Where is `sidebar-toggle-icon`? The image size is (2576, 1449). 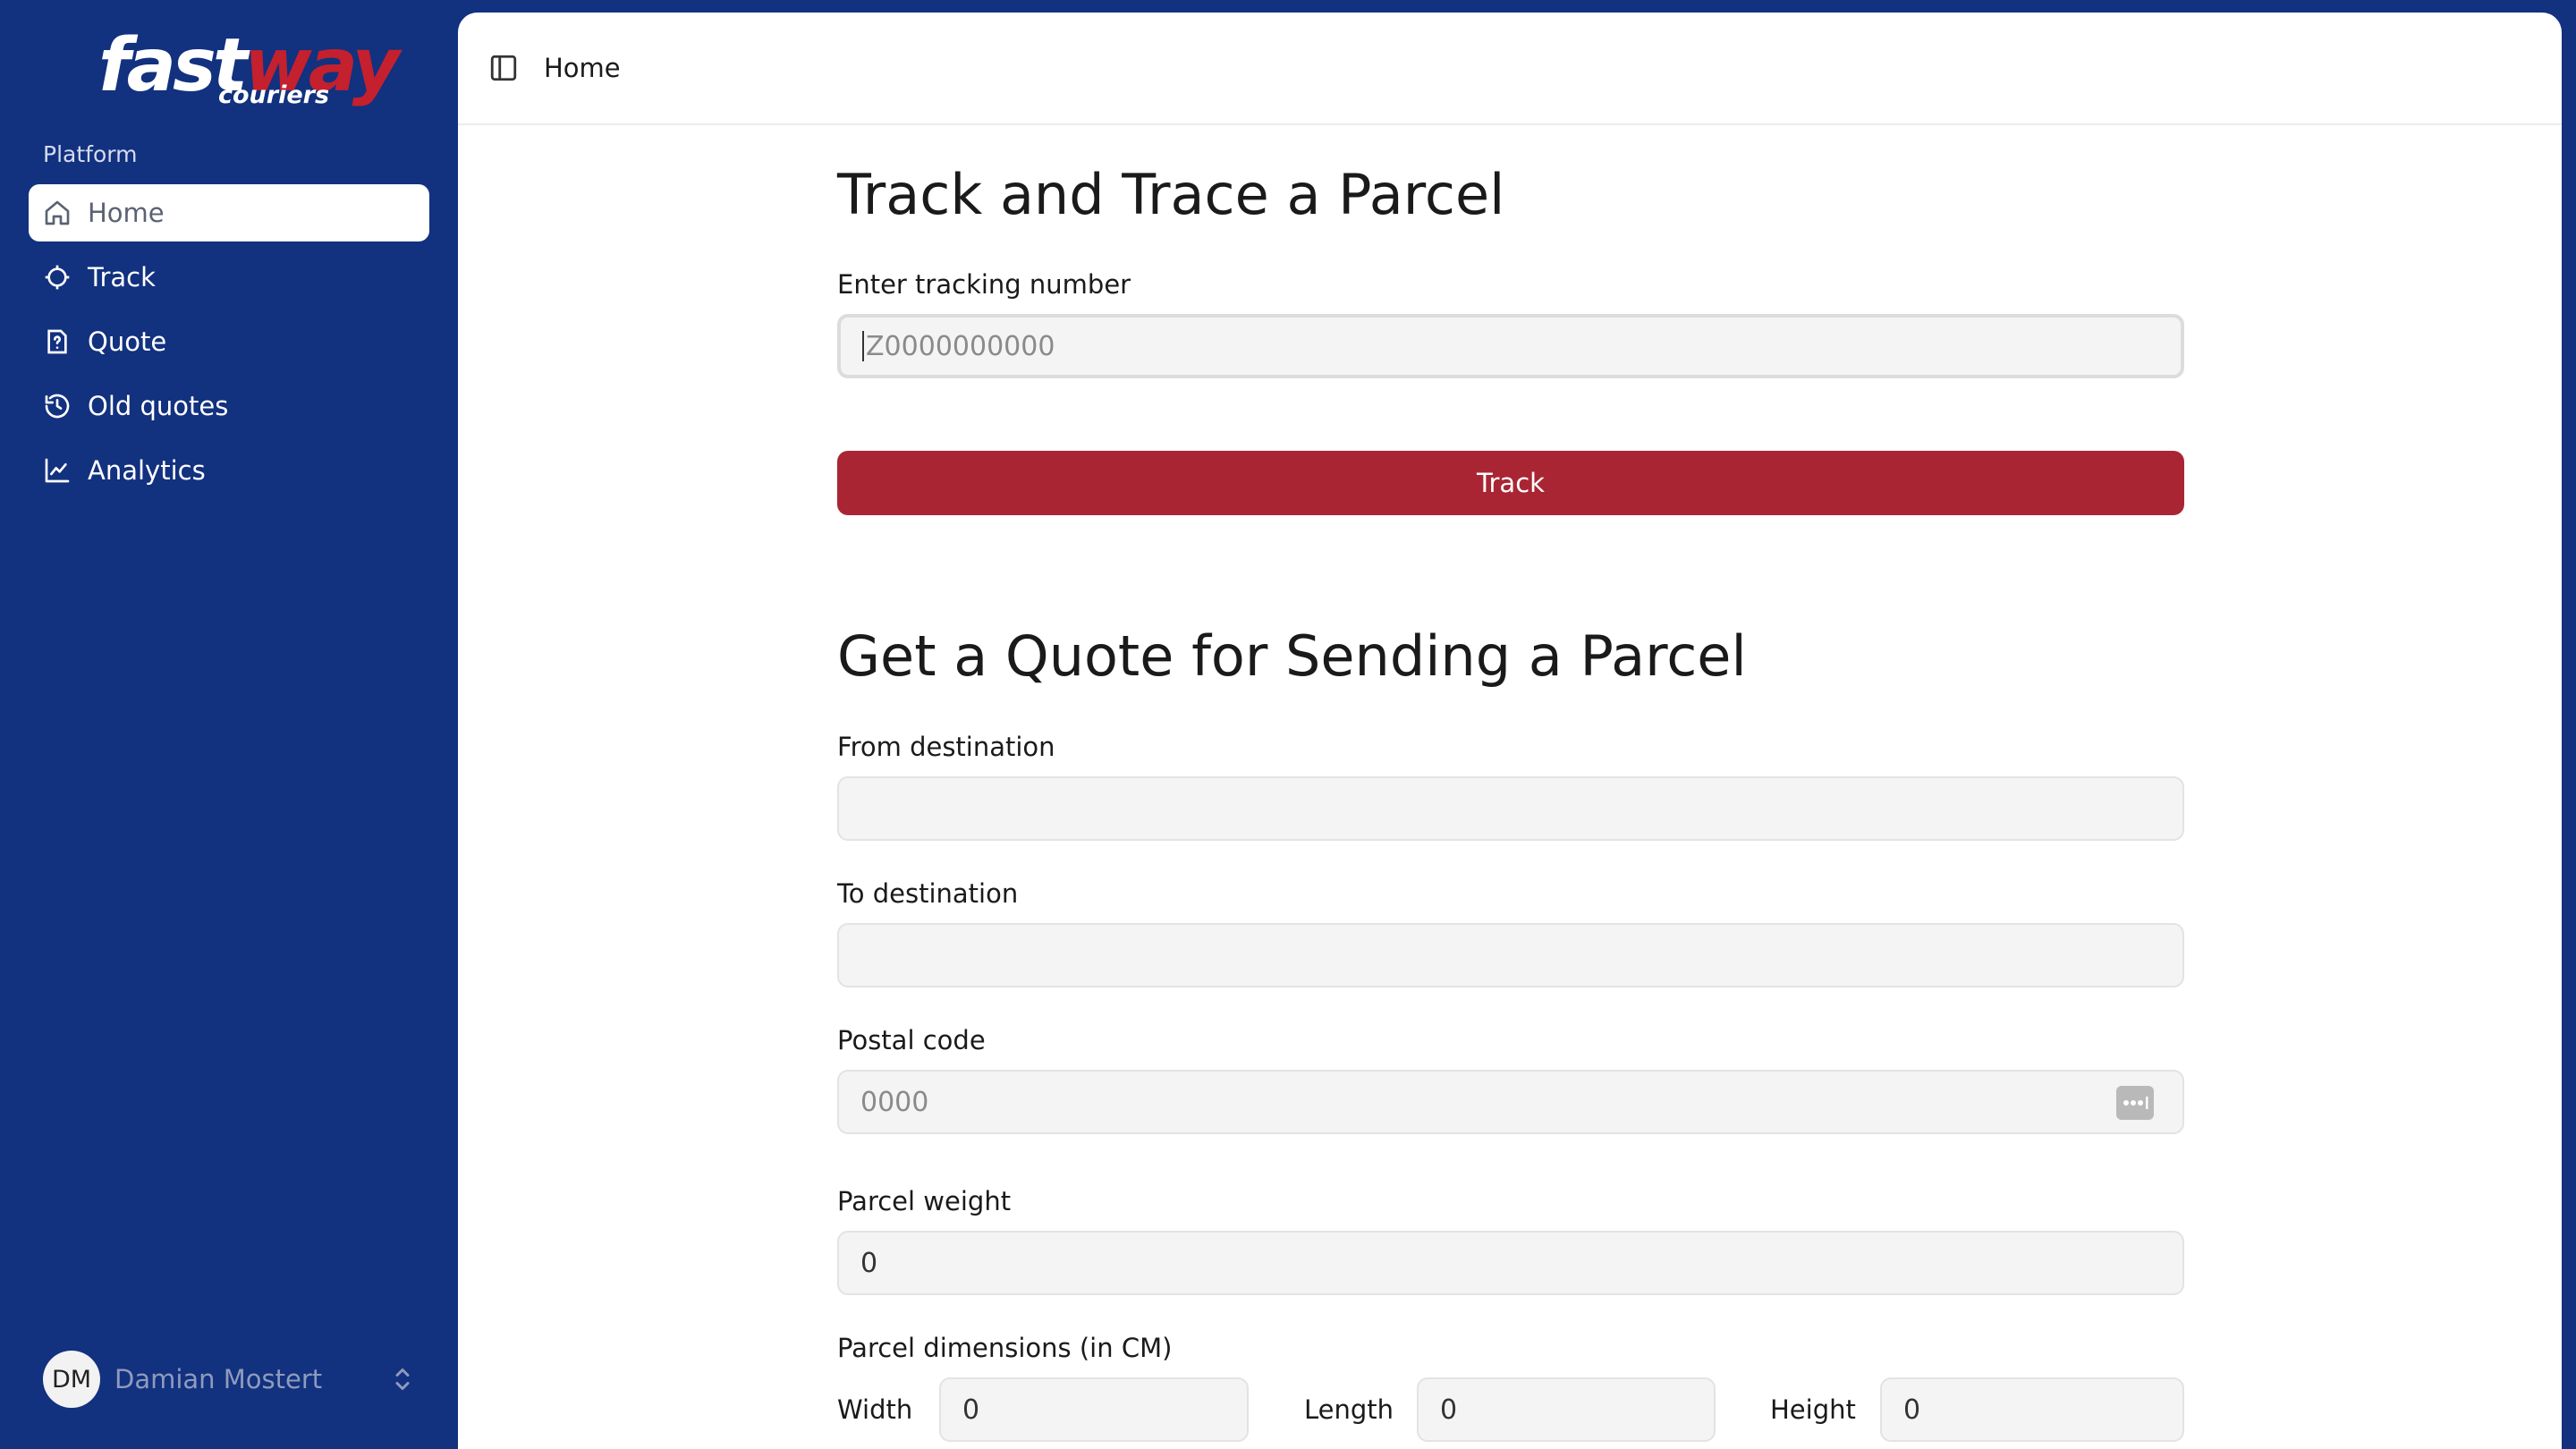 sidebar-toggle-icon is located at coordinates (503, 68).